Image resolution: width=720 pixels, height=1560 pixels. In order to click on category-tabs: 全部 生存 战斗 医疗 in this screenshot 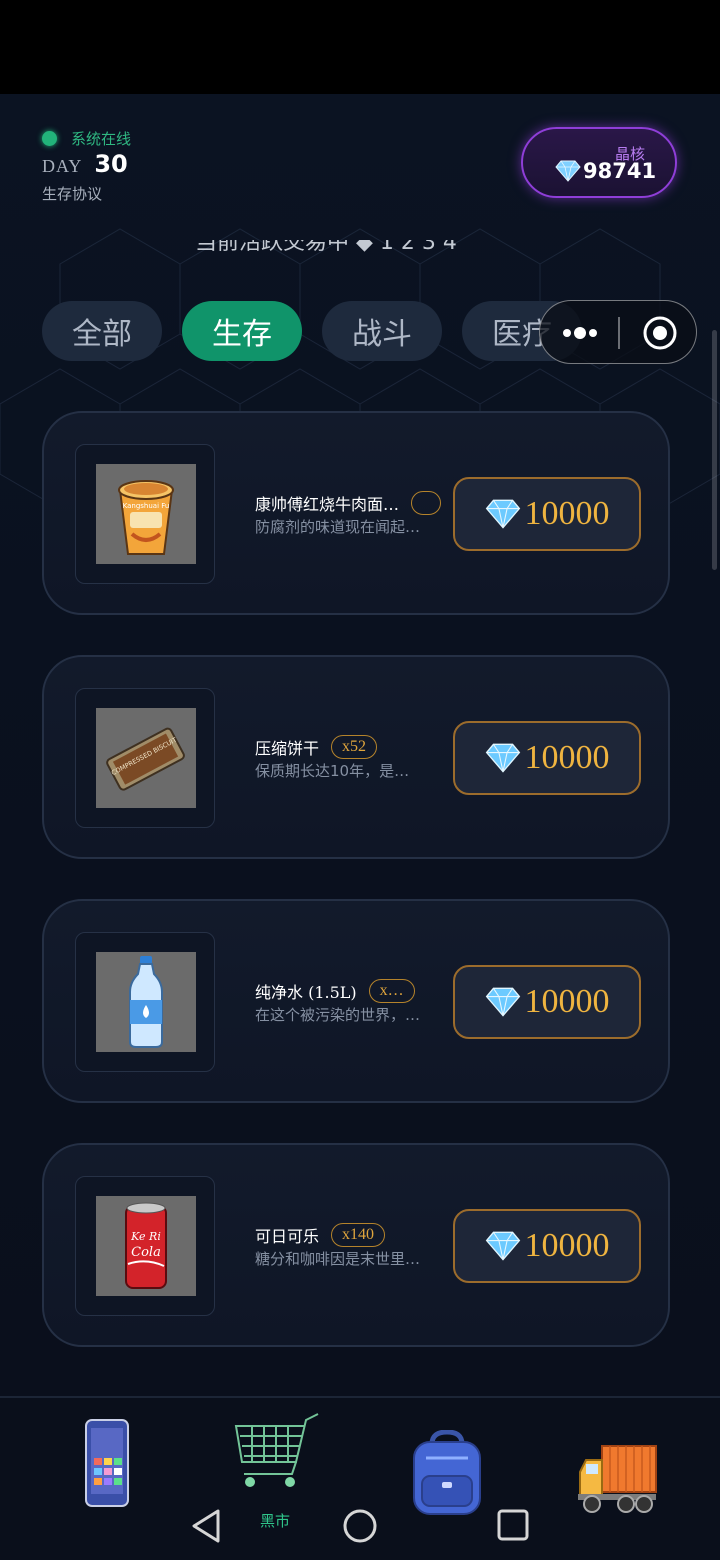, I will do `click(312, 331)`.